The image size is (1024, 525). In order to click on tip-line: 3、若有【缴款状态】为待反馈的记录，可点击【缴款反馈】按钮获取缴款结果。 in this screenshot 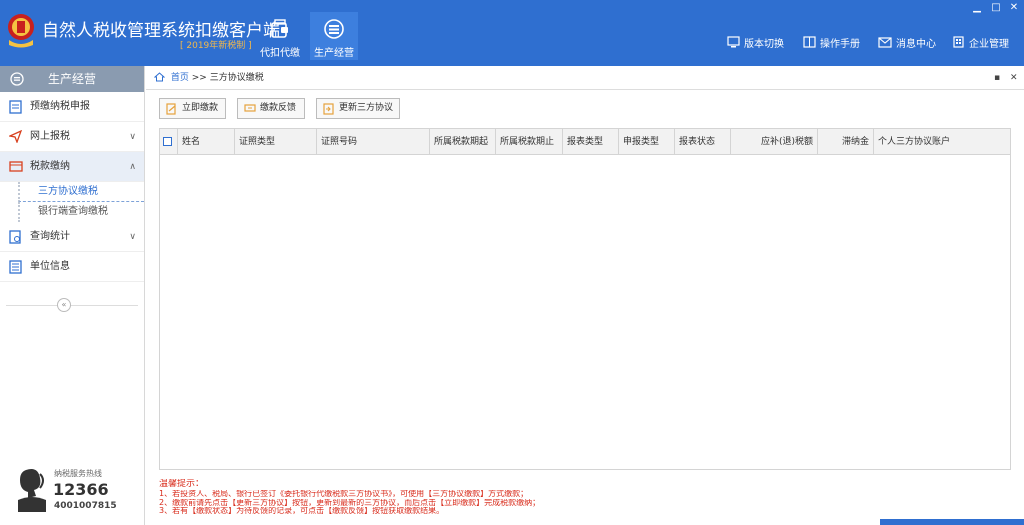, I will do `click(302, 511)`.